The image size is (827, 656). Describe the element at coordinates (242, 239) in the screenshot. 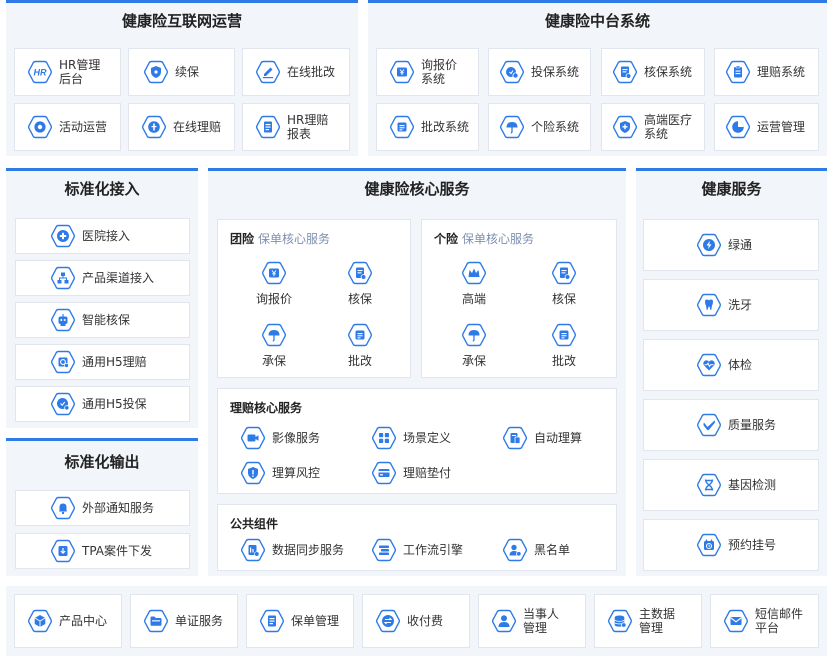

I see `group-title-main: 团险` at that location.